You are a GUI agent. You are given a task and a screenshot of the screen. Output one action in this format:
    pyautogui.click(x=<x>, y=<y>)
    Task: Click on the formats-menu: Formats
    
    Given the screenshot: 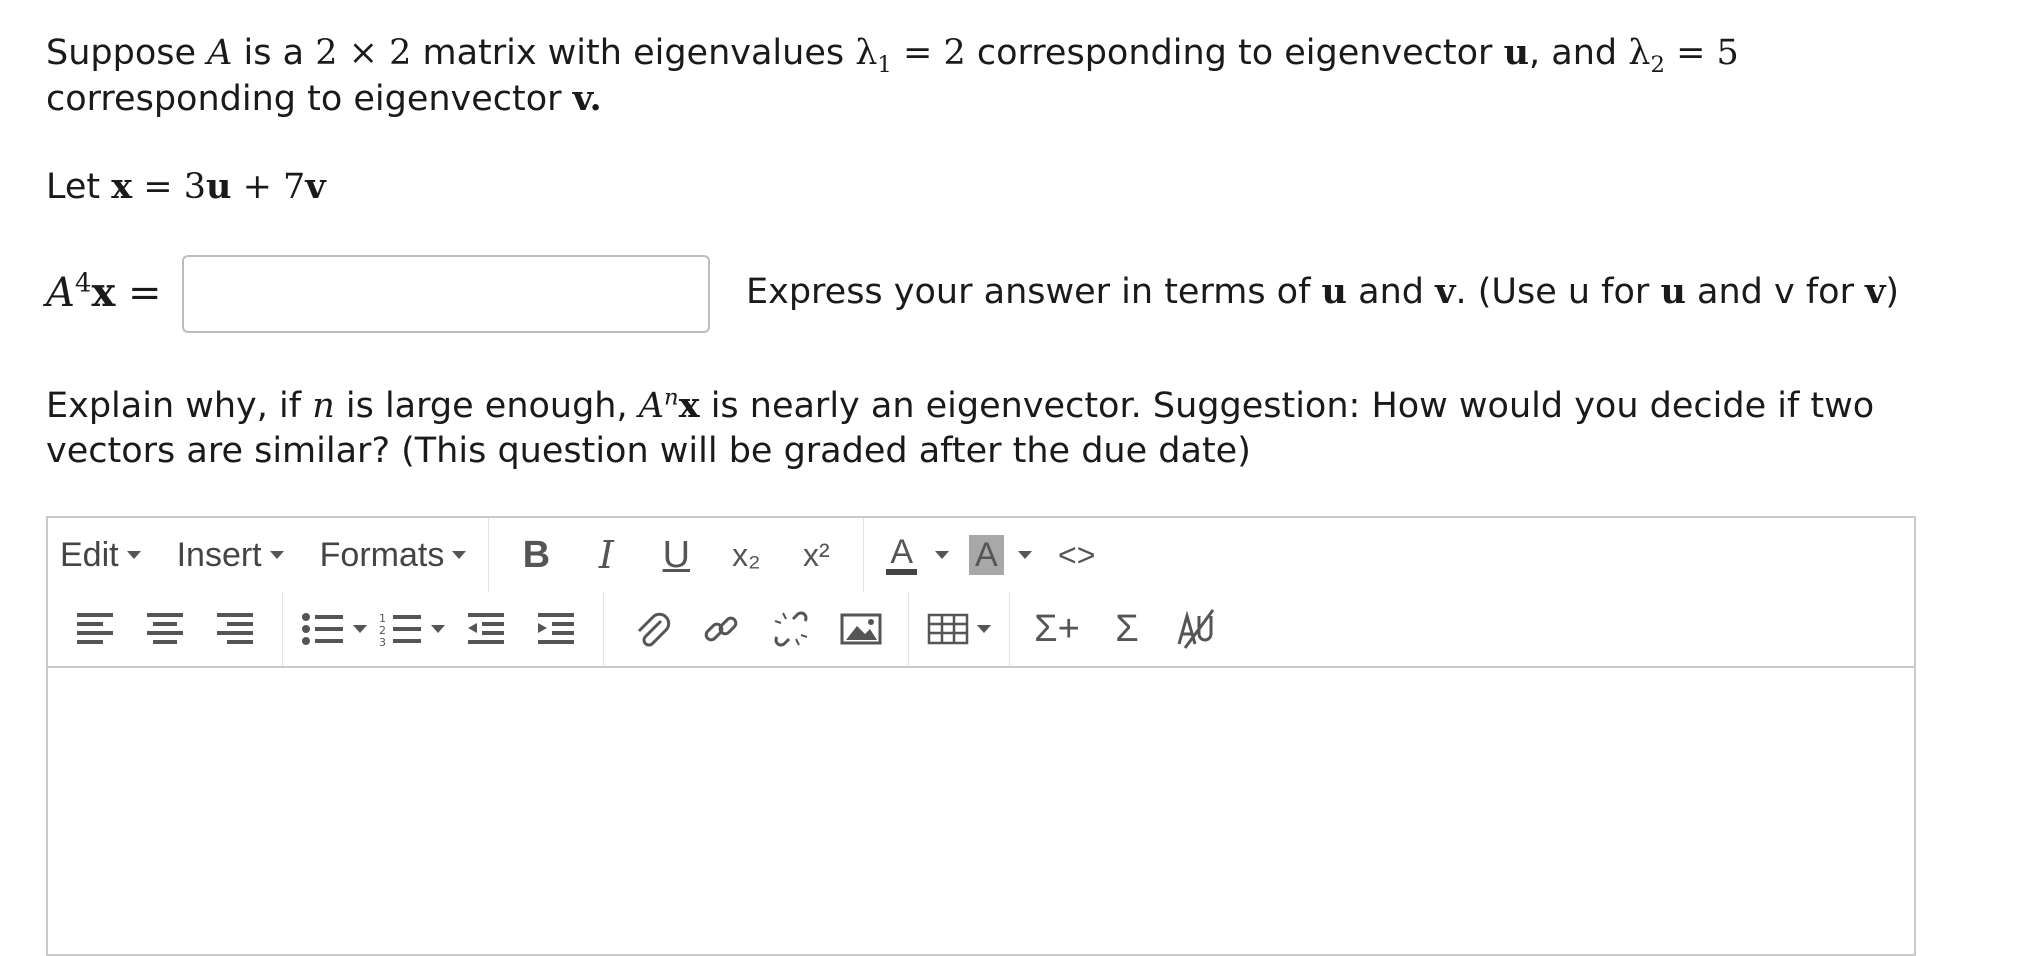 What is the action you would take?
    pyautogui.click(x=393, y=555)
    